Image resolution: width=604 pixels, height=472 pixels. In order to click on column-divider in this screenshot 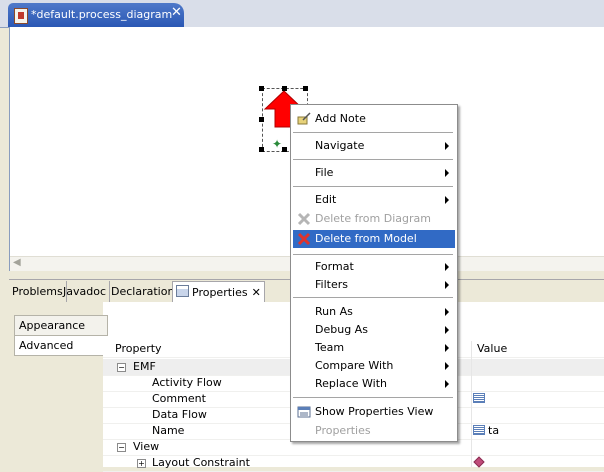, I will do `click(471, 404)`.